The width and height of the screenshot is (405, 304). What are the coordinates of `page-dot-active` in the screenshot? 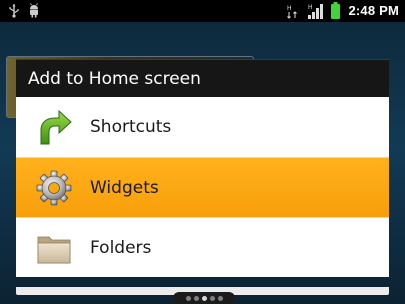 It's located at (204, 298).